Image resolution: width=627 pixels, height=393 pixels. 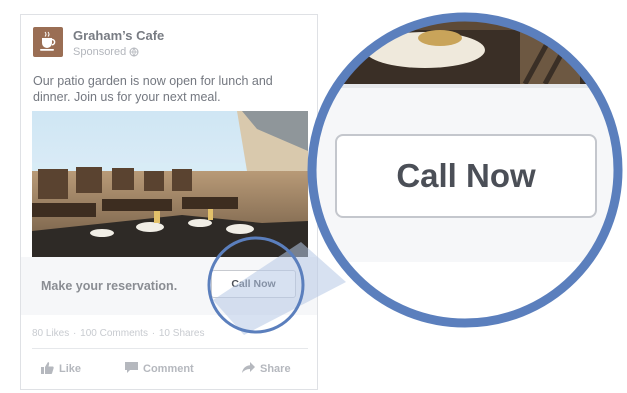 I want to click on zoom-beam, so click(x=279, y=288).